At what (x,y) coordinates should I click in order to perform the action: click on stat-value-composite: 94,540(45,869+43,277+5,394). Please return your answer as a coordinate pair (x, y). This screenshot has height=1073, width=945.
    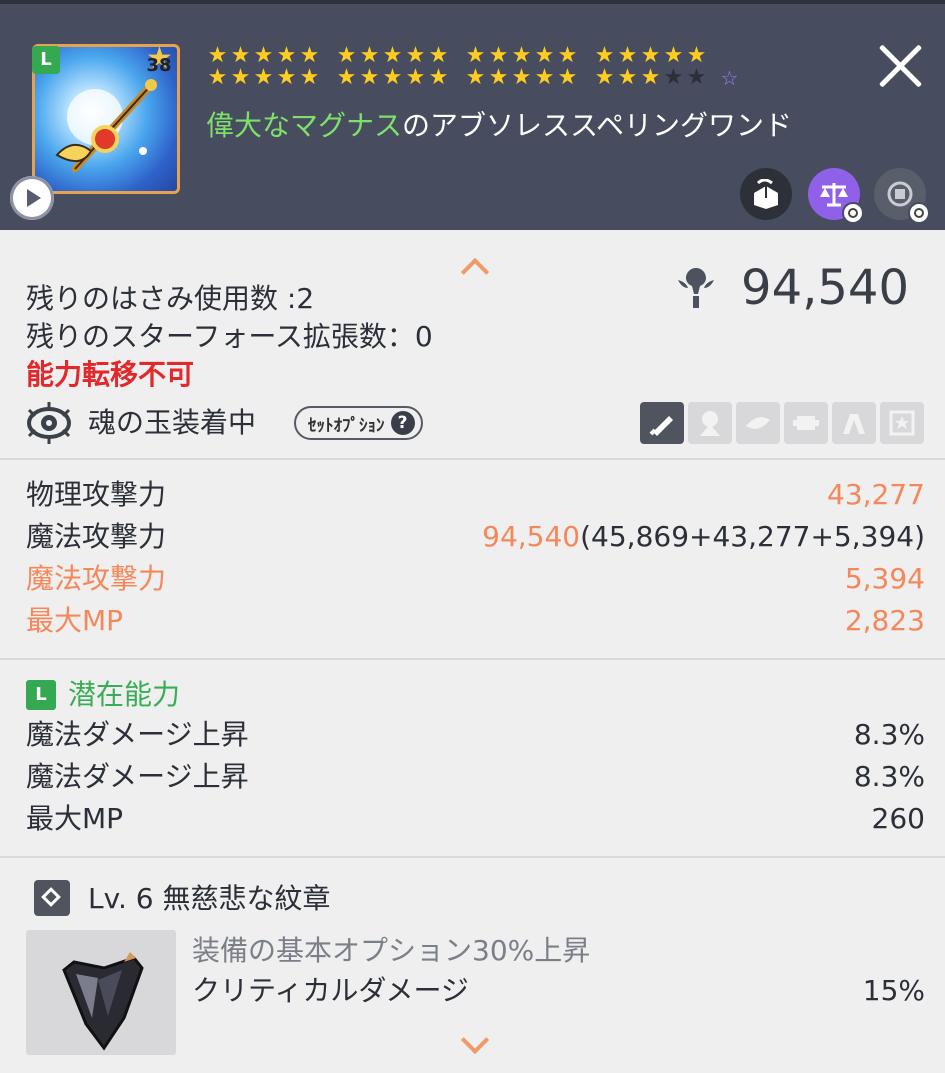
    Looking at the image, I should click on (703, 537).